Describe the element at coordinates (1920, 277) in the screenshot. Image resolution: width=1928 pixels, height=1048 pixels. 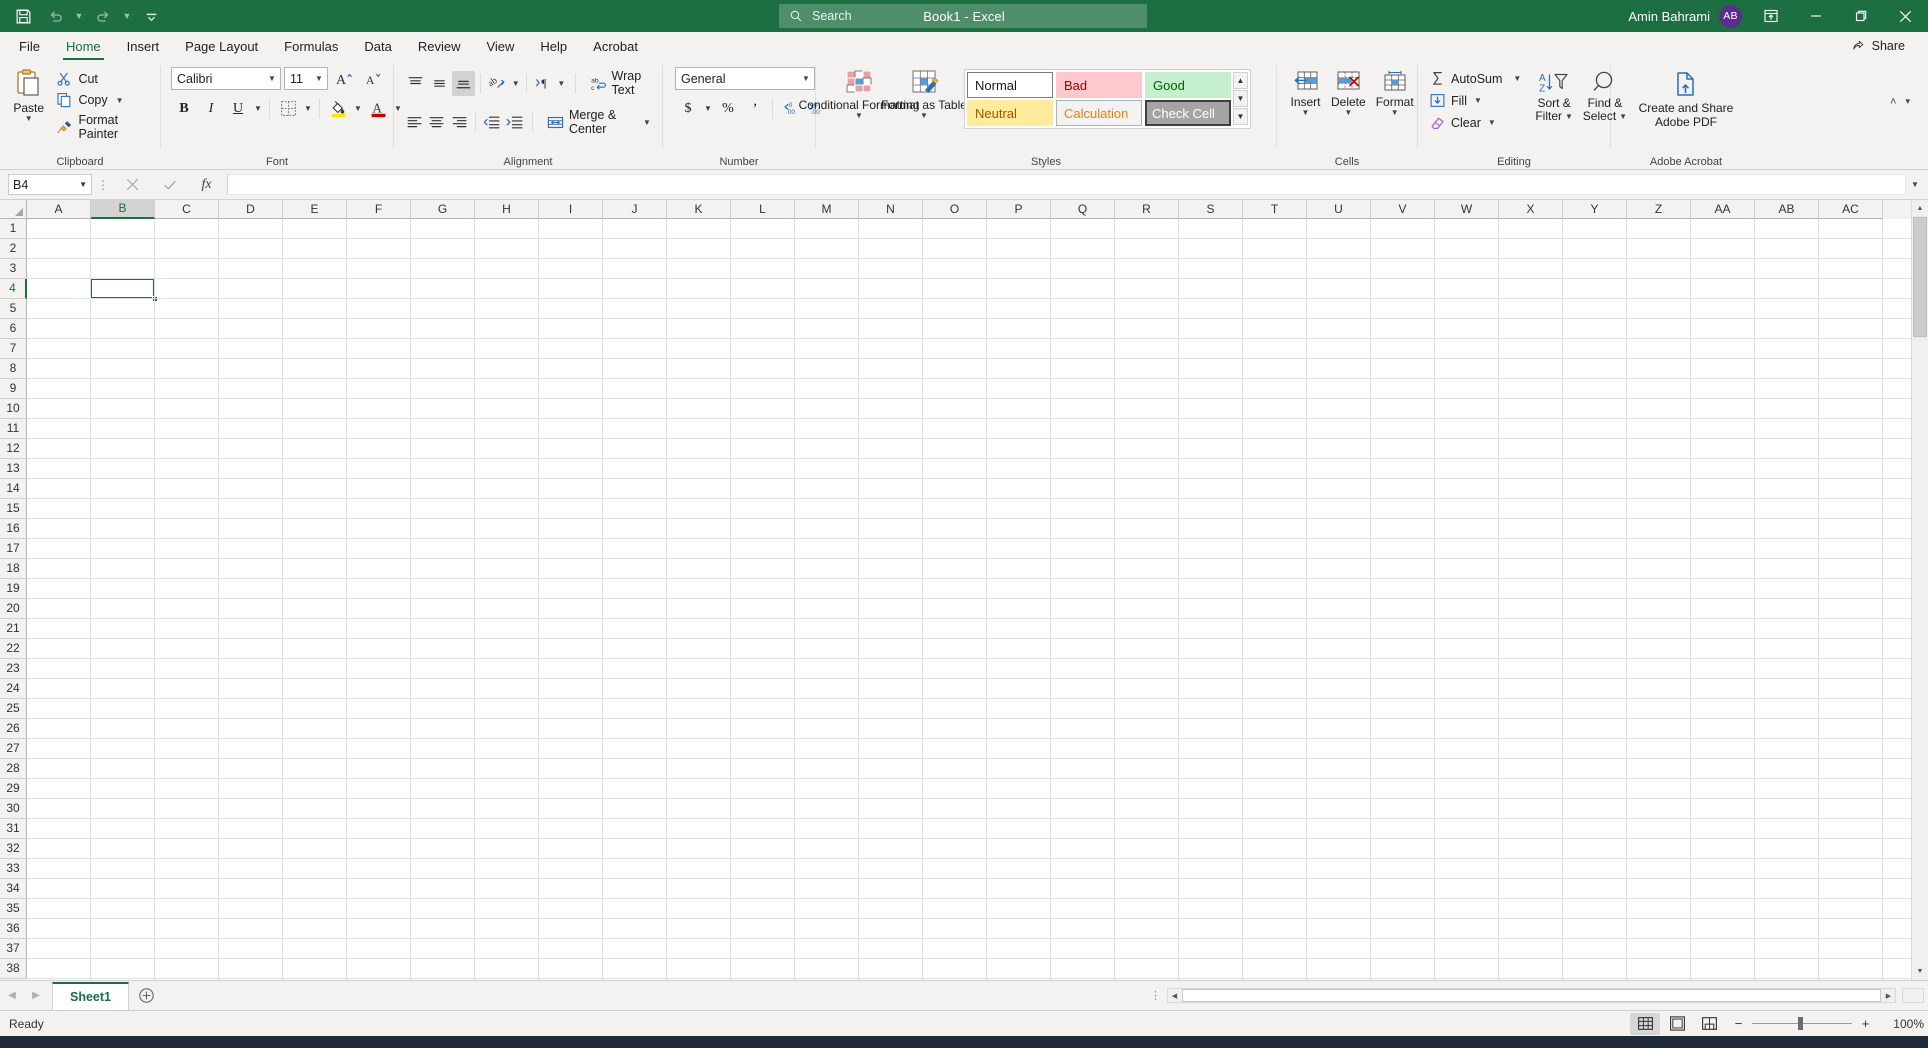
I see `vertical-scroll-thumb` at that location.